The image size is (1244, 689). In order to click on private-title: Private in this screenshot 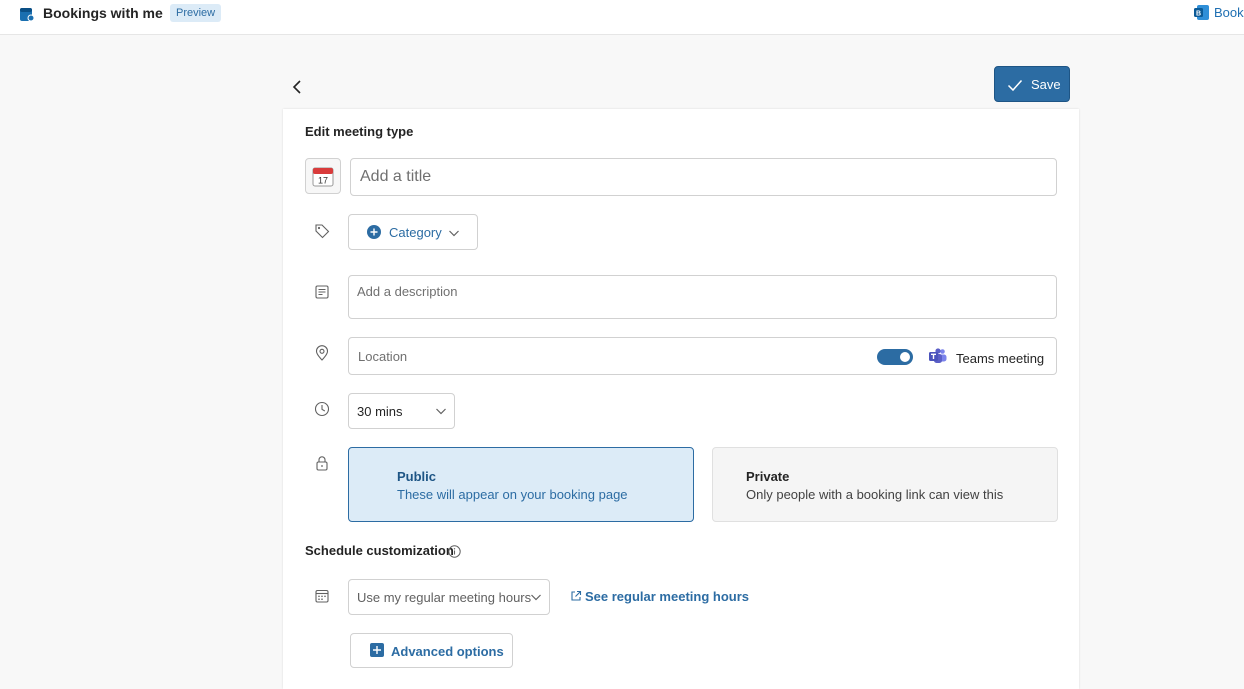, I will do `click(768, 476)`.